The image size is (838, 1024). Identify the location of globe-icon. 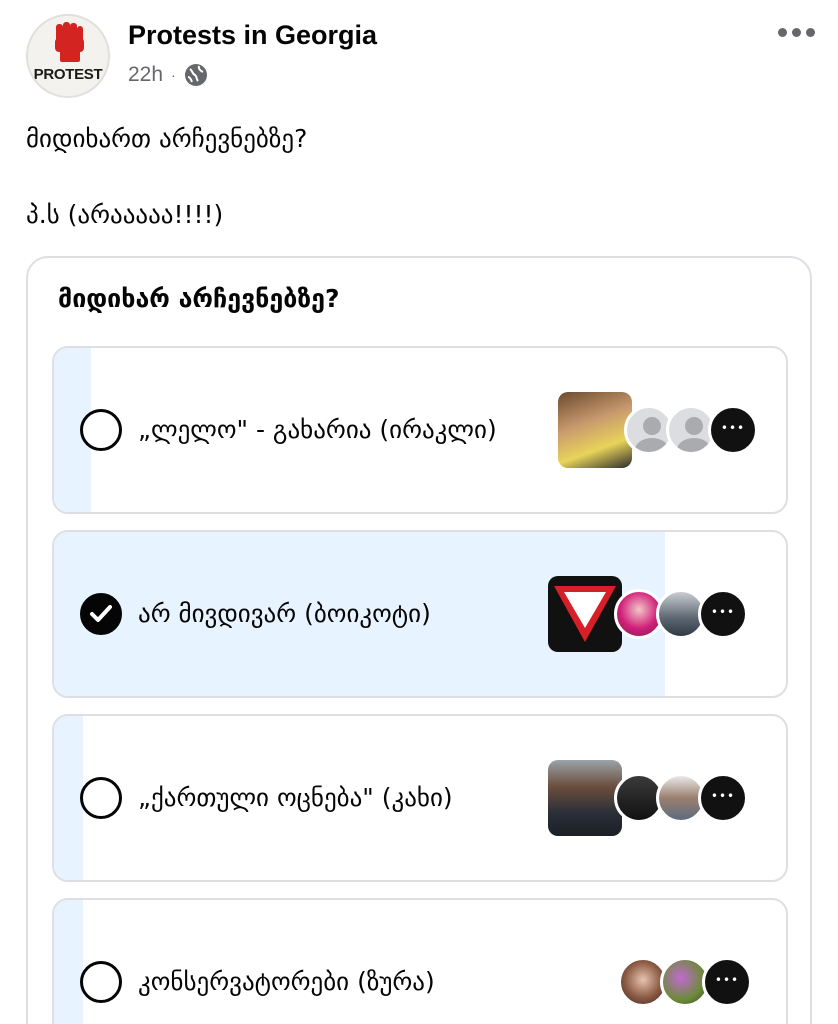
(195, 75).